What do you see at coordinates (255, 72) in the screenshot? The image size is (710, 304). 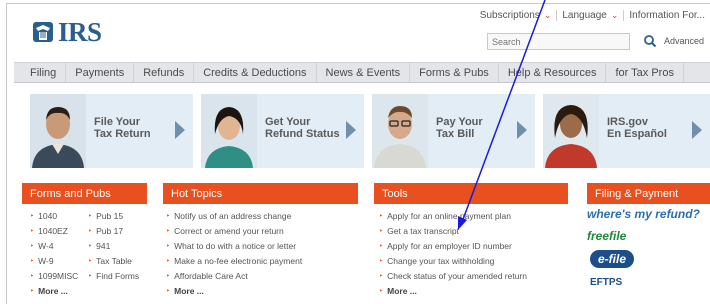 I see `nav-credits-deductions: Credits & Deductions` at bounding box center [255, 72].